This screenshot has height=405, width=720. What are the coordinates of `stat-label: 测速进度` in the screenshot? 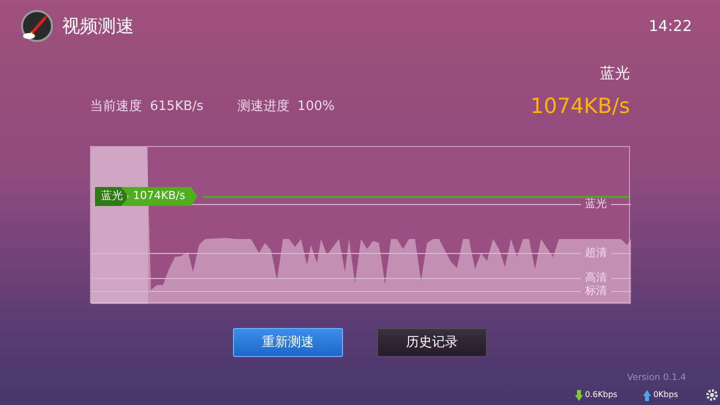 It's located at (263, 107).